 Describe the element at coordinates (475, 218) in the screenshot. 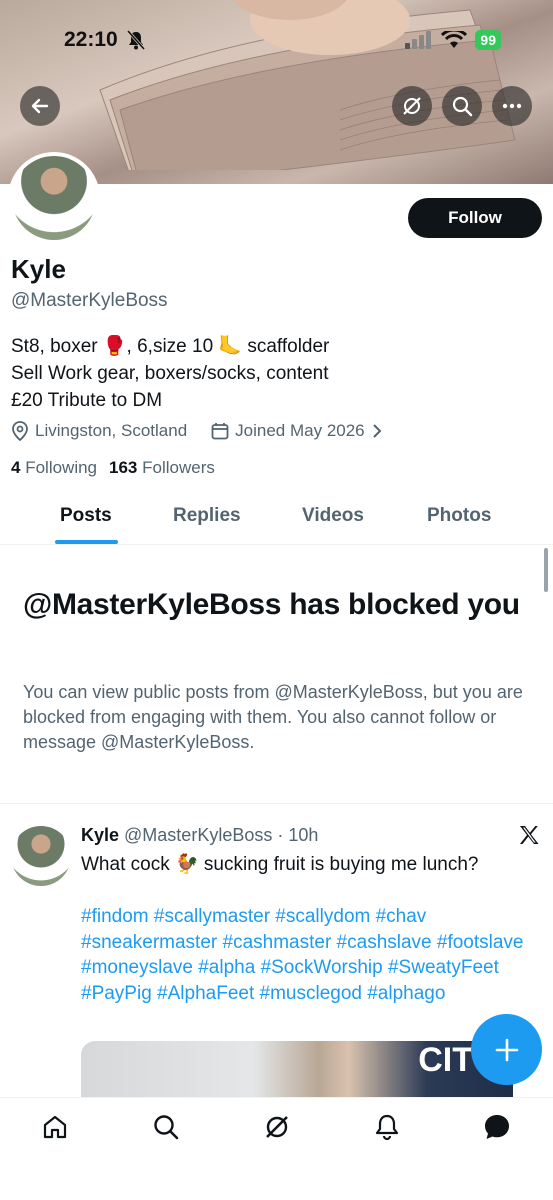

I see `follow-button: Follow` at that location.